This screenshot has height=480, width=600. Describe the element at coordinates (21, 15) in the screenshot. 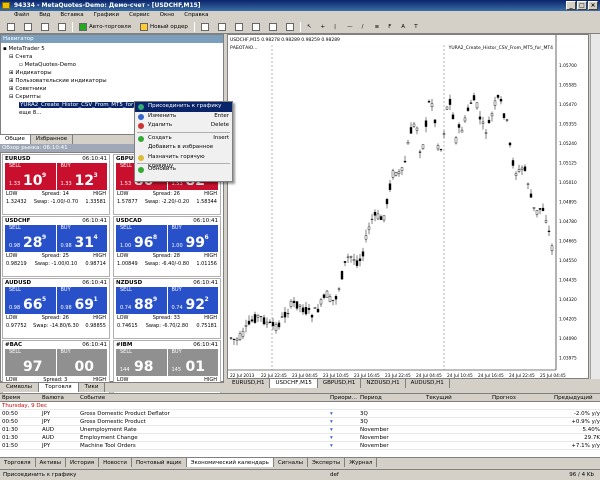

I see `menu-file: Файл` at that location.